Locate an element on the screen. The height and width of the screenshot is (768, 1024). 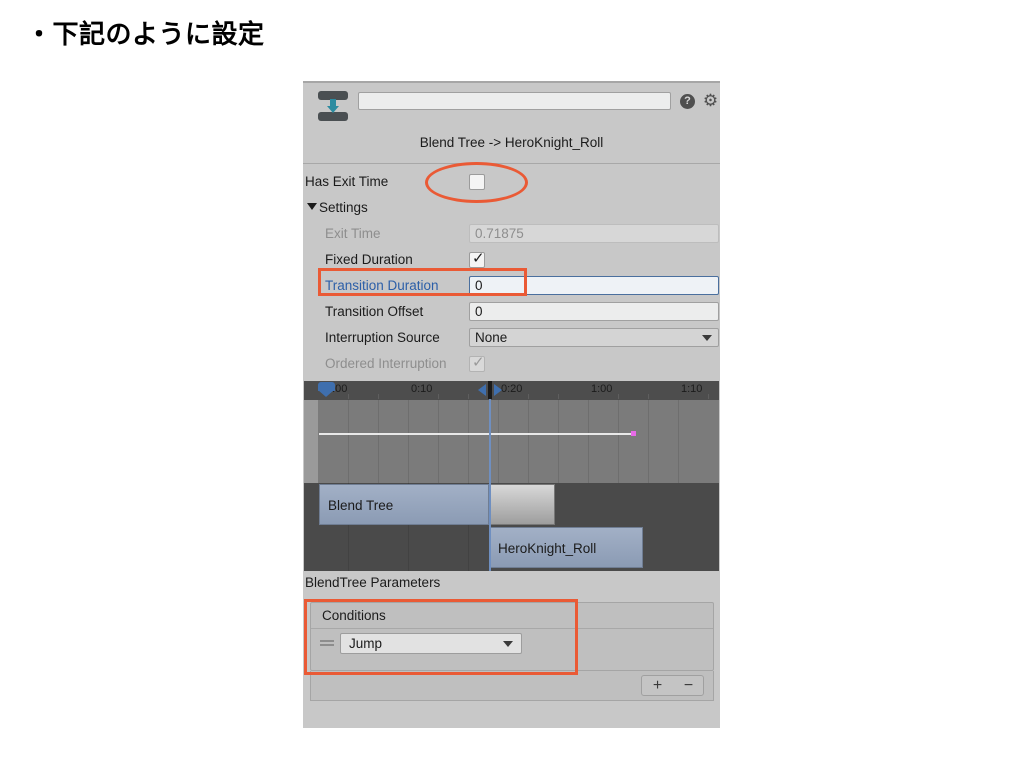
transition-icon is located at coordinates (333, 106).